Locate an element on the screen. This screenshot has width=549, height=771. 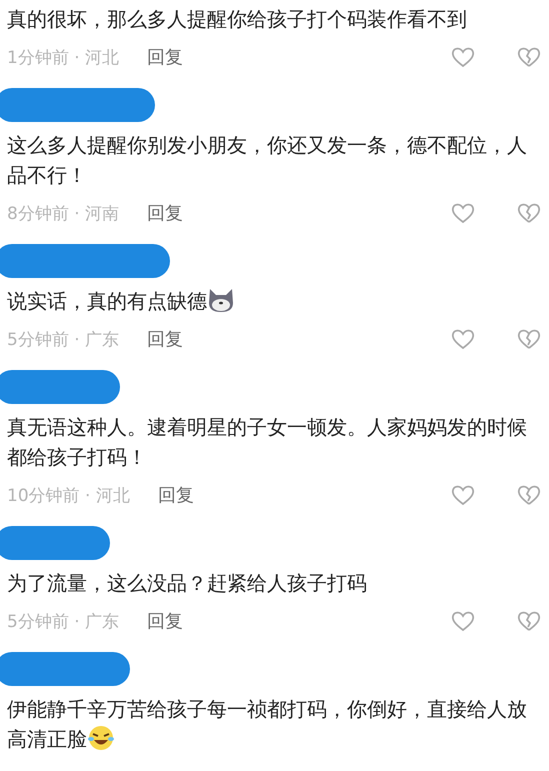
comment-text: 说实话，真的有点缺德 is located at coordinates (274, 301).